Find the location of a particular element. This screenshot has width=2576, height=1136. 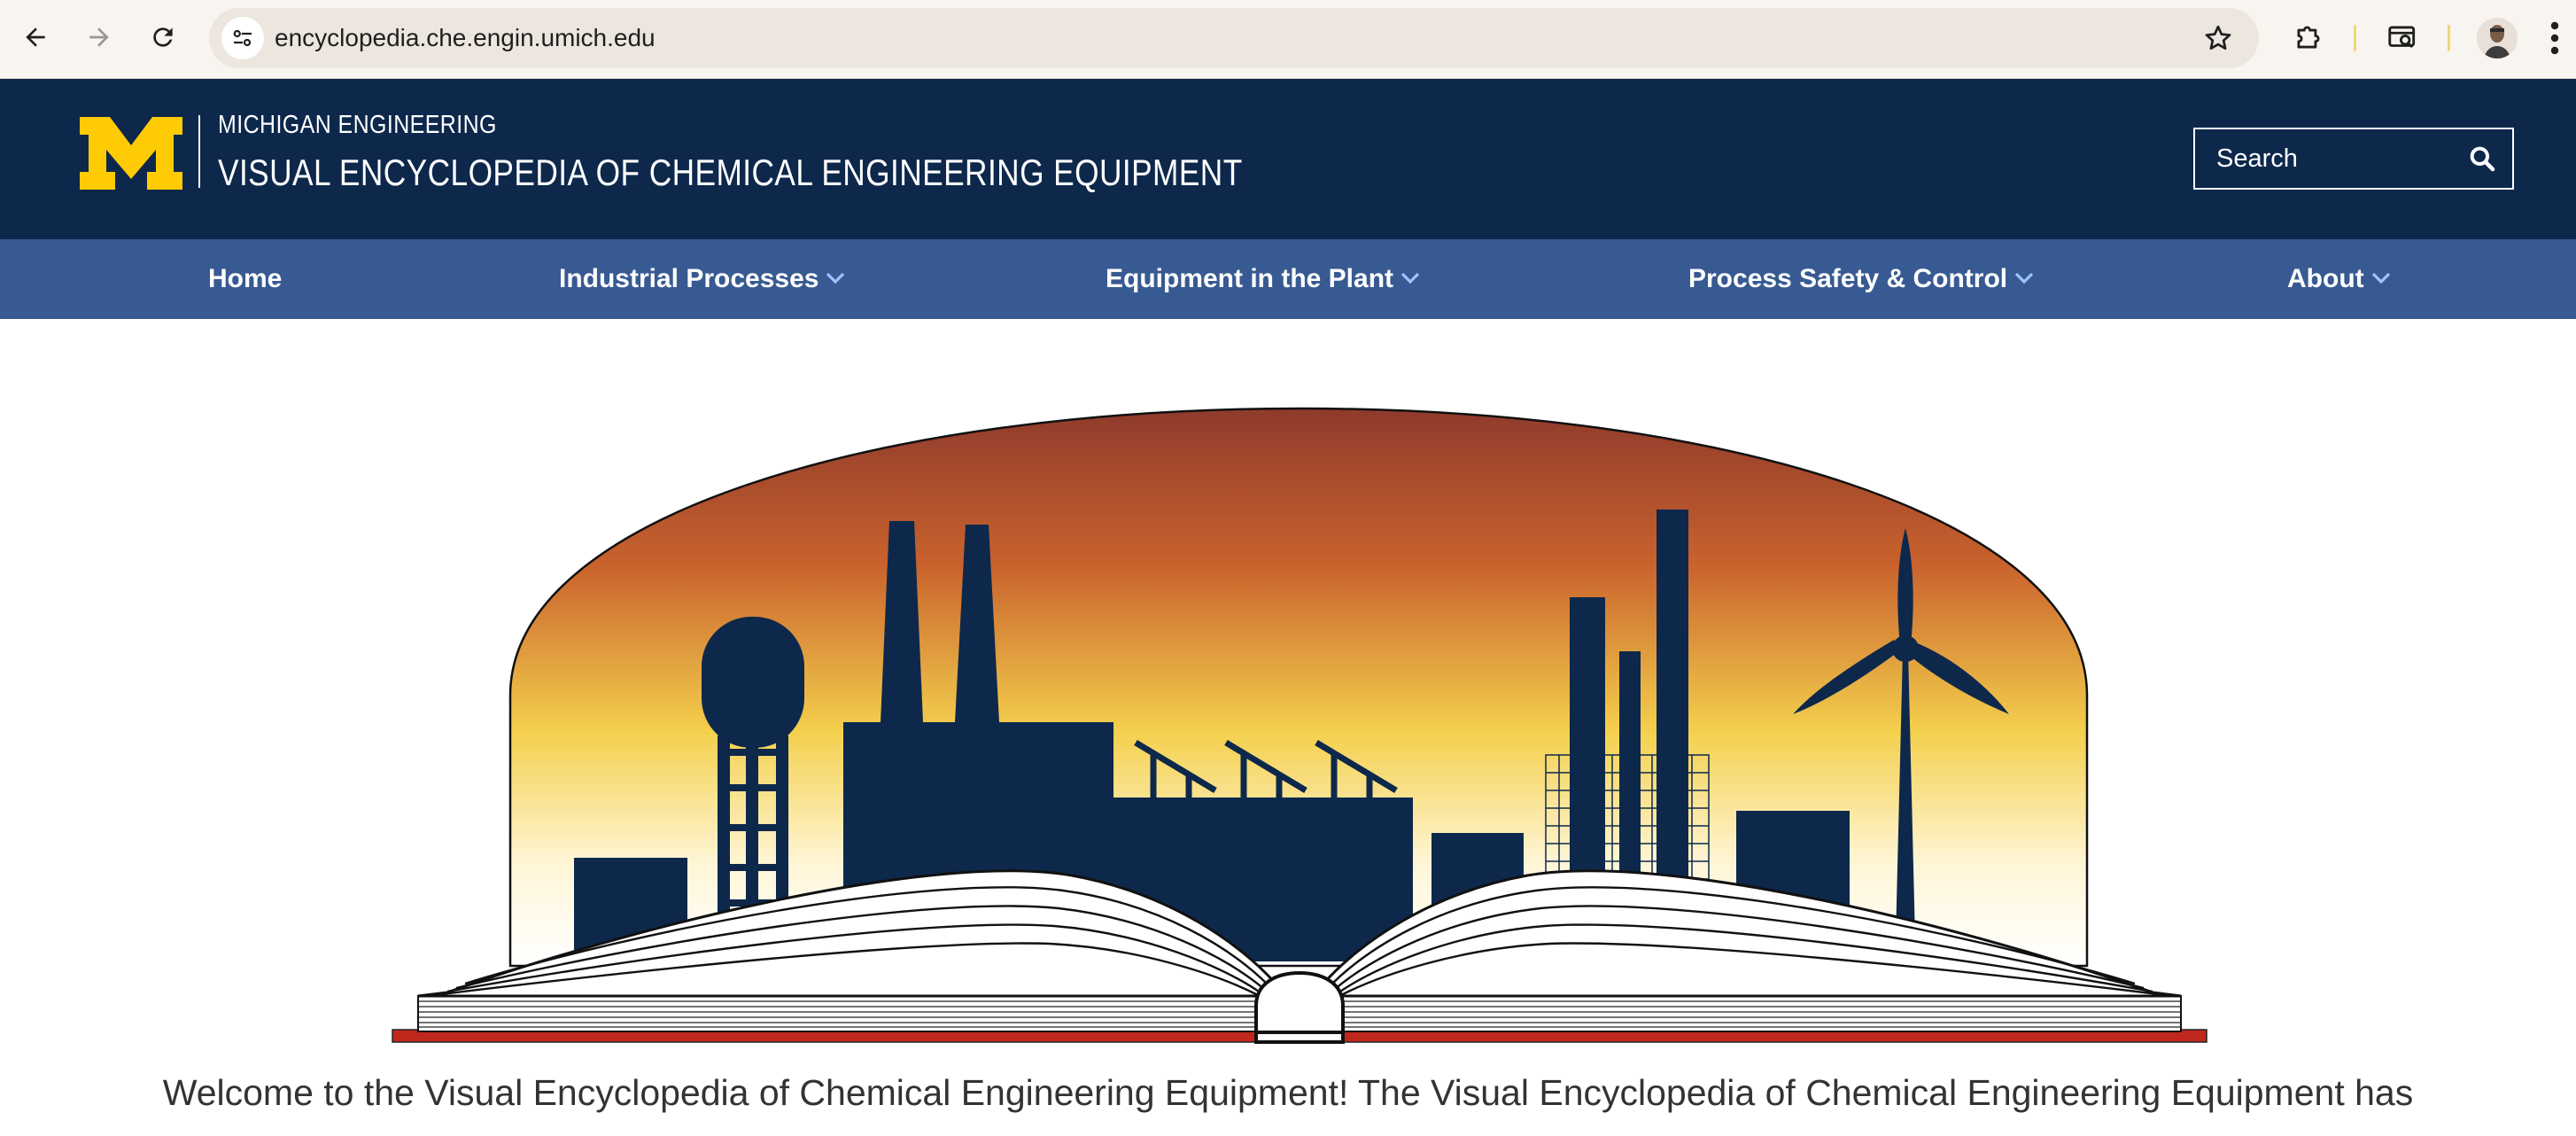

extensions-button is located at coordinates (2308, 37).